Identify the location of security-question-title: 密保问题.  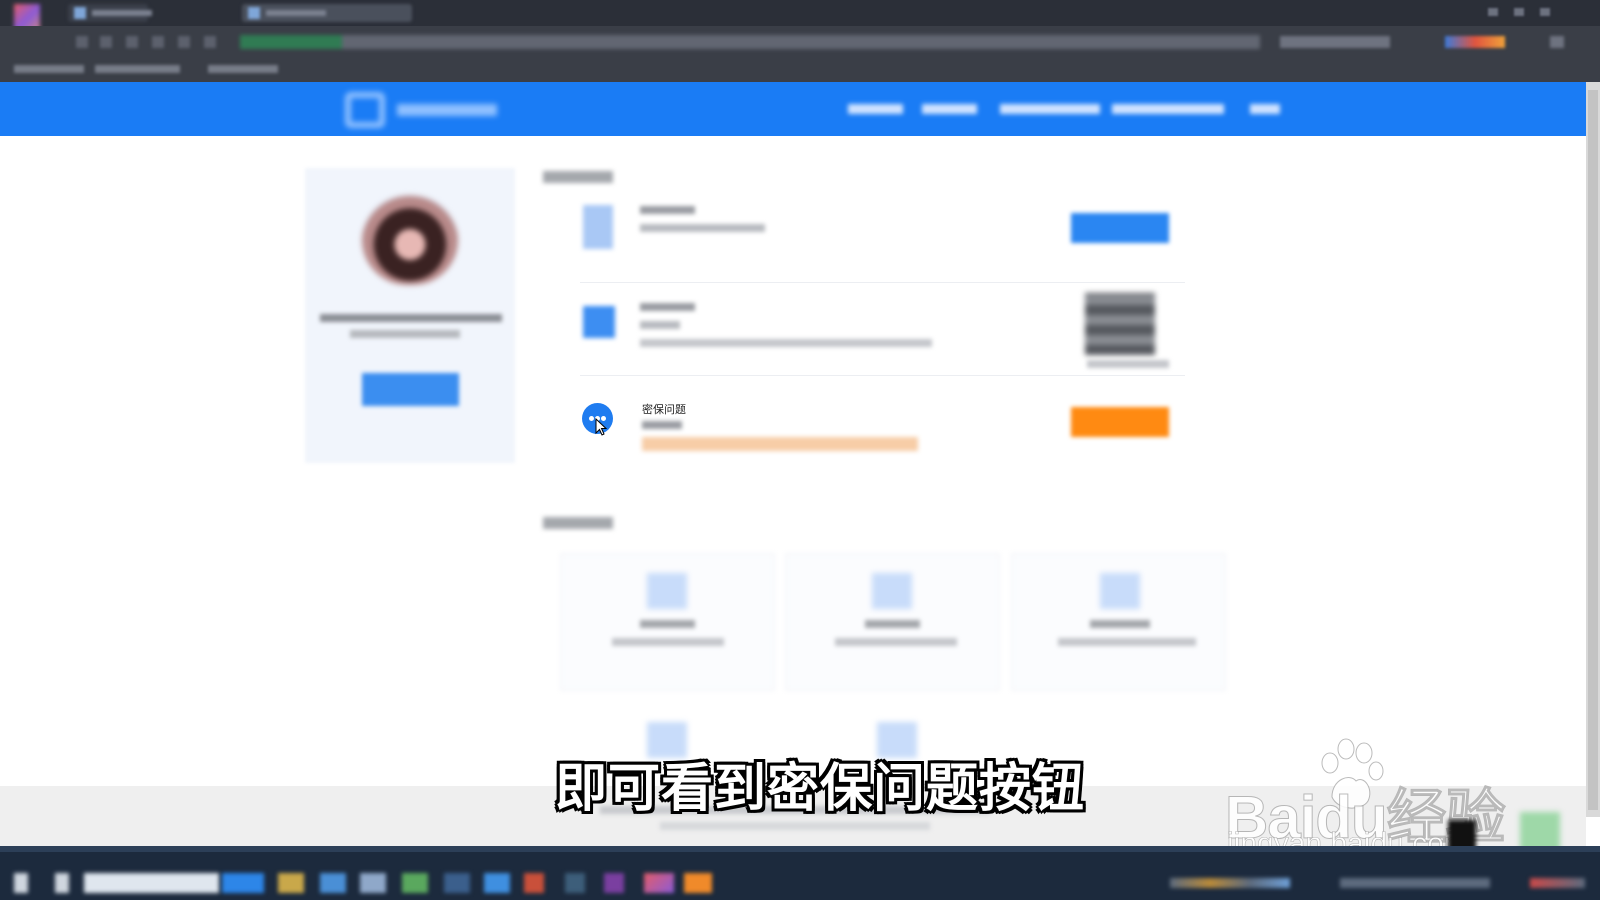
(664, 410).